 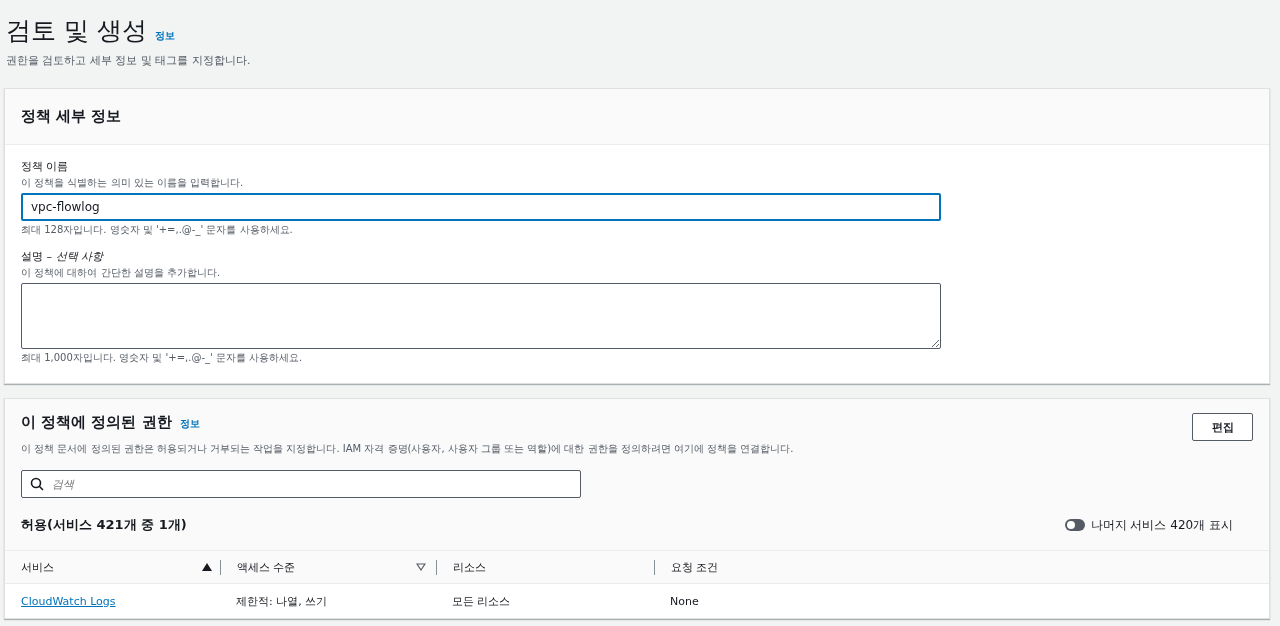 I want to click on column-header: 요청 조건, so click(x=961, y=567).